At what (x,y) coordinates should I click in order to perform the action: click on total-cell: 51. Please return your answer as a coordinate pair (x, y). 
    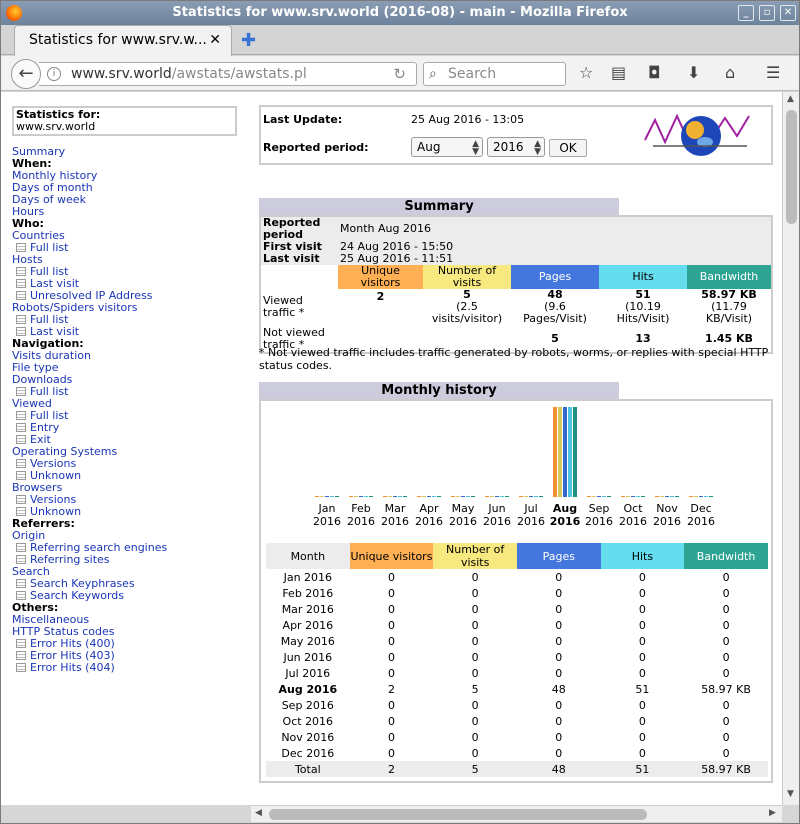
    Looking at the image, I should click on (642, 769).